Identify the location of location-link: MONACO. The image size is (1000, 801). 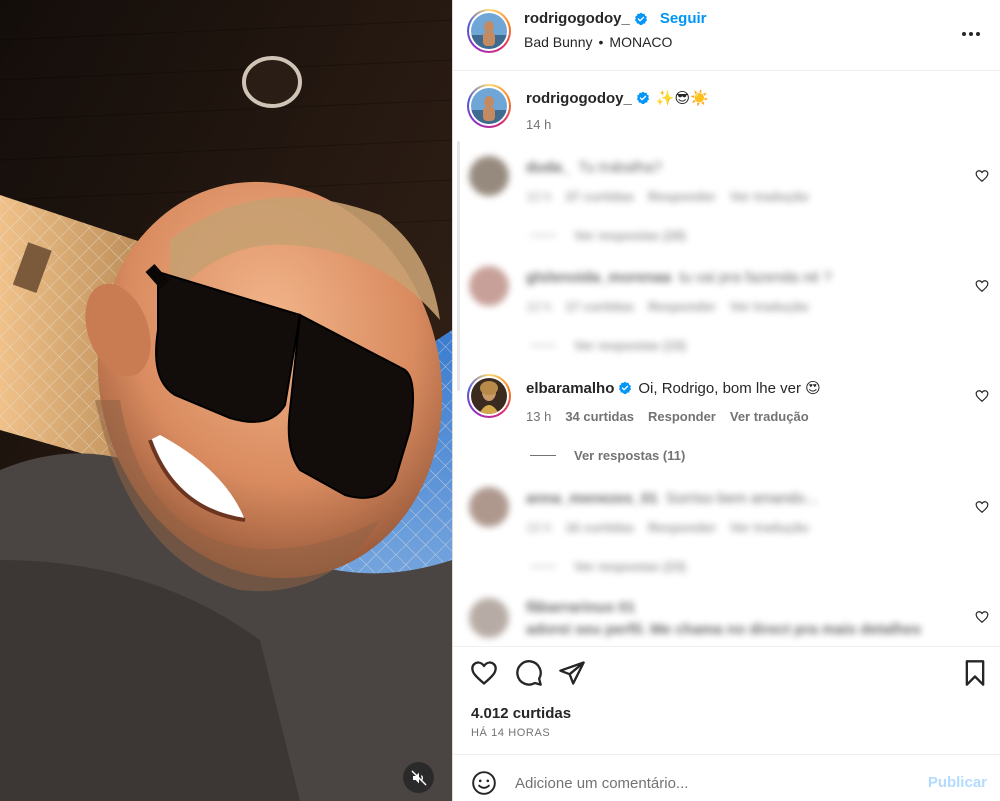
(640, 42).